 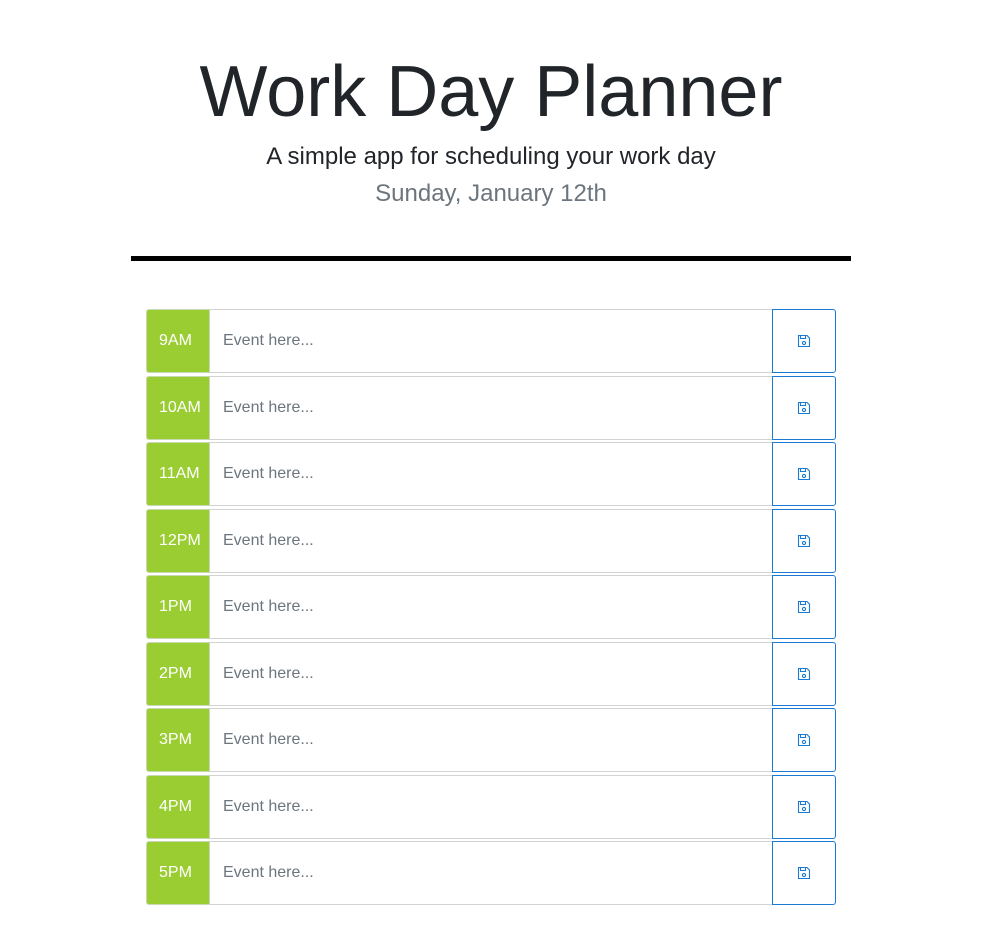 What do you see at coordinates (491, 258) in the screenshot?
I see `header-divider` at bounding box center [491, 258].